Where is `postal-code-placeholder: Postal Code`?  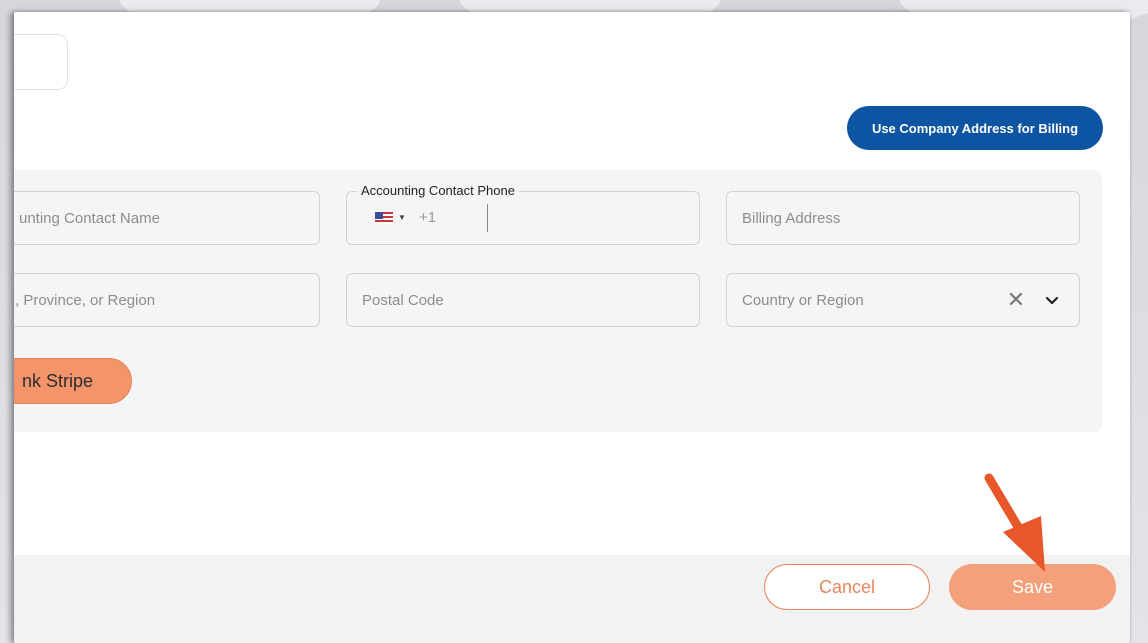
postal-code-placeholder: Postal Code is located at coordinates (403, 300).